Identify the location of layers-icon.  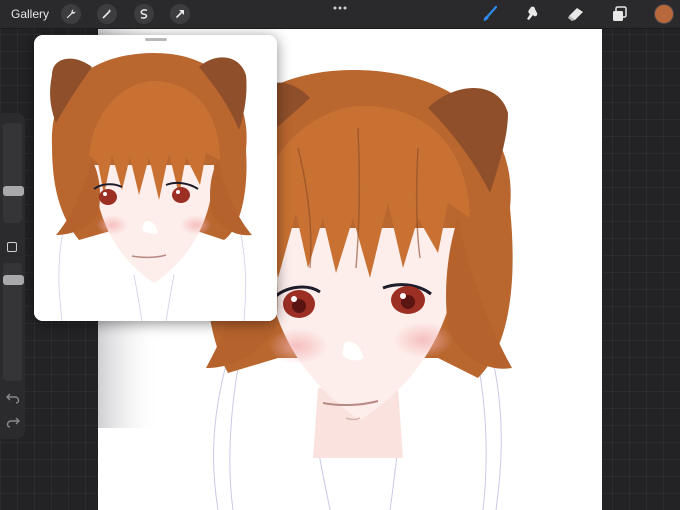
(620, 14).